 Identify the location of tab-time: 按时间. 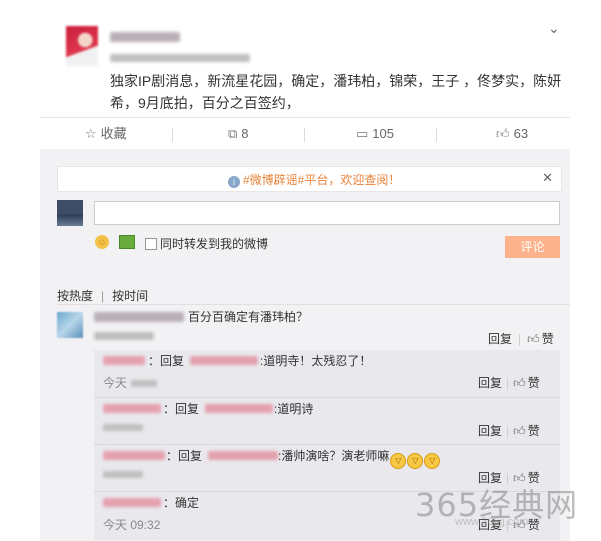
(130, 296).